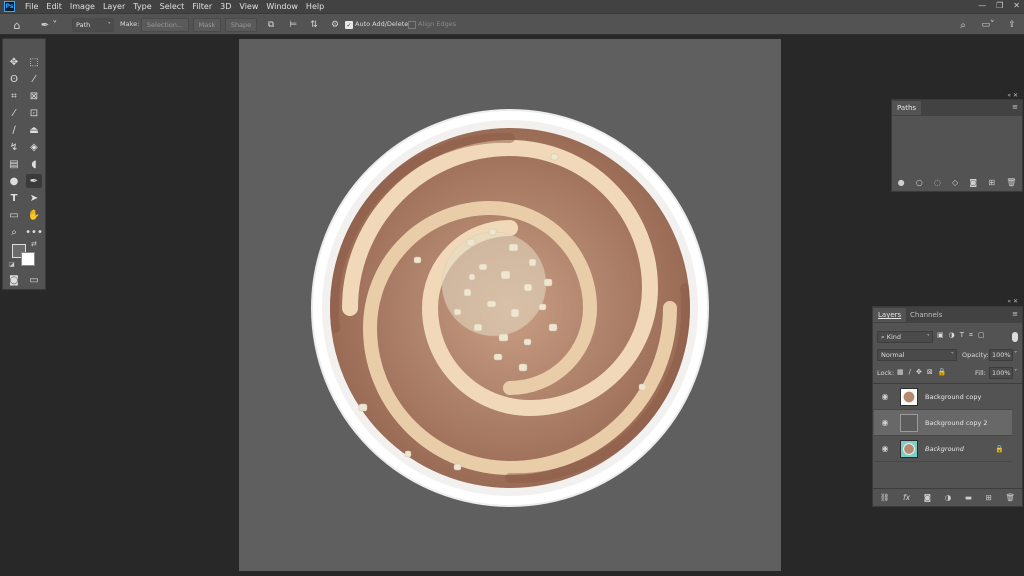 Image resolution: width=1024 pixels, height=576 pixels. What do you see at coordinates (335, 25) in the screenshot?
I see `gear-icon: ⚙` at bounding box center [335, 25].